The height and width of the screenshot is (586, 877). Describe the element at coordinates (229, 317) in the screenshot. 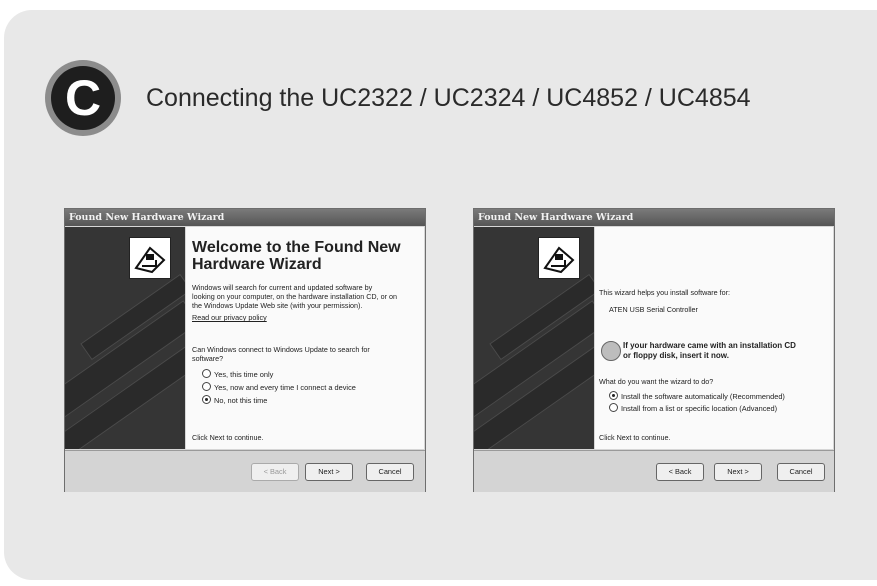

I see `privacy-policy-link: Read our privacy policy` at that location.